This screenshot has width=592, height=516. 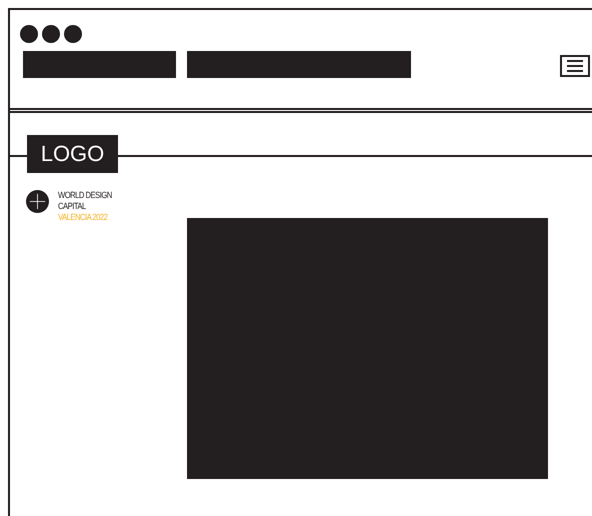 What do you see at coordinates (72, 154) in the screenshot?
I see `logo: LOGO` at bounding box center [72, 154].